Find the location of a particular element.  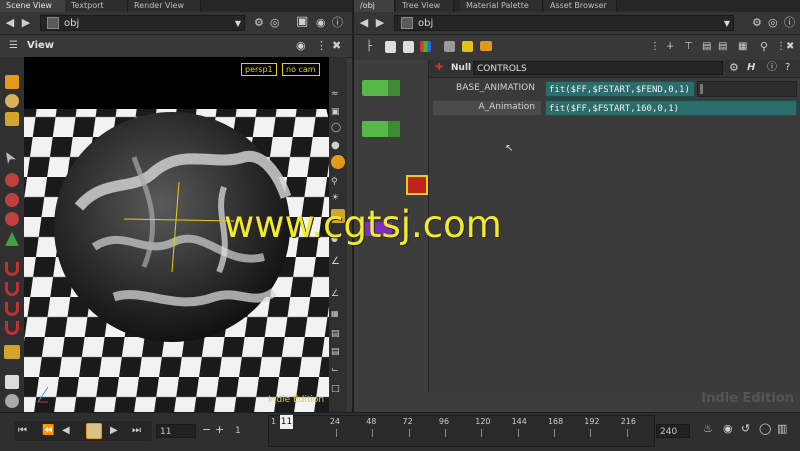

base-animation-slider is located at coordinates (747, 89).